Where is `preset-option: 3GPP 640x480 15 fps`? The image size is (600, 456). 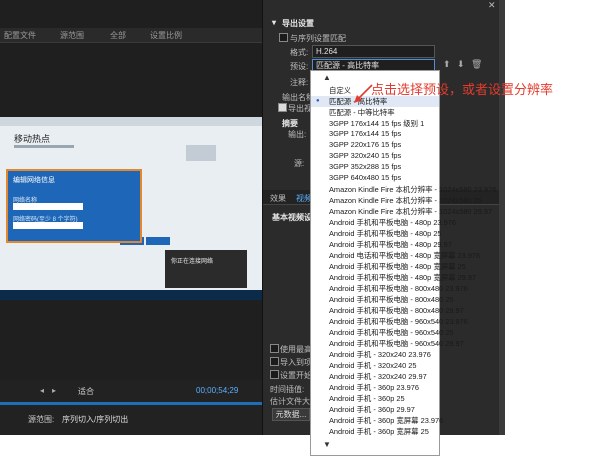
preset-option: 3GPP 640x480 15 fps is located at coordinates (365, 177).